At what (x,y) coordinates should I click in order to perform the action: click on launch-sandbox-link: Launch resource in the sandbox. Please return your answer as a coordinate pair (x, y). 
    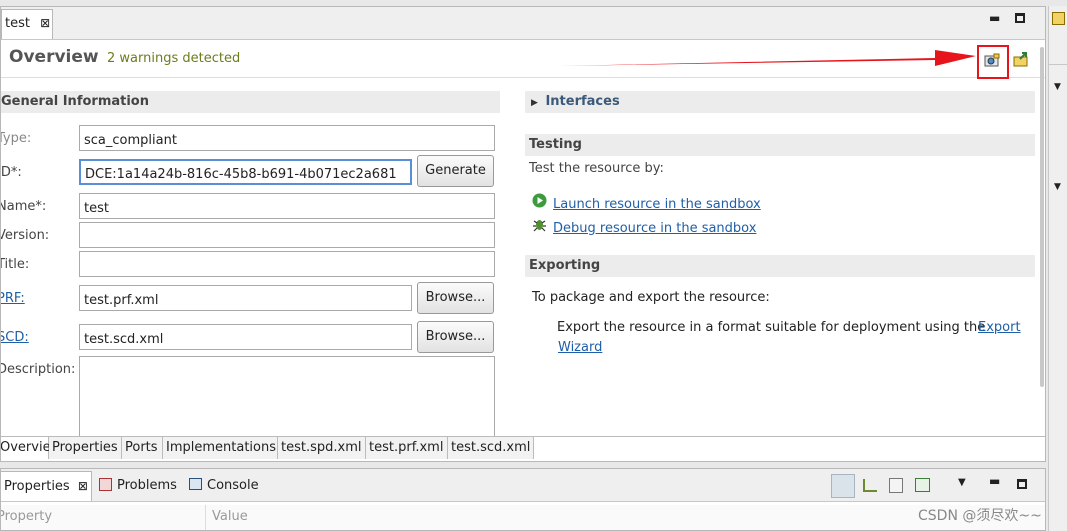
    Looking at the image, I should click on (657, 204).